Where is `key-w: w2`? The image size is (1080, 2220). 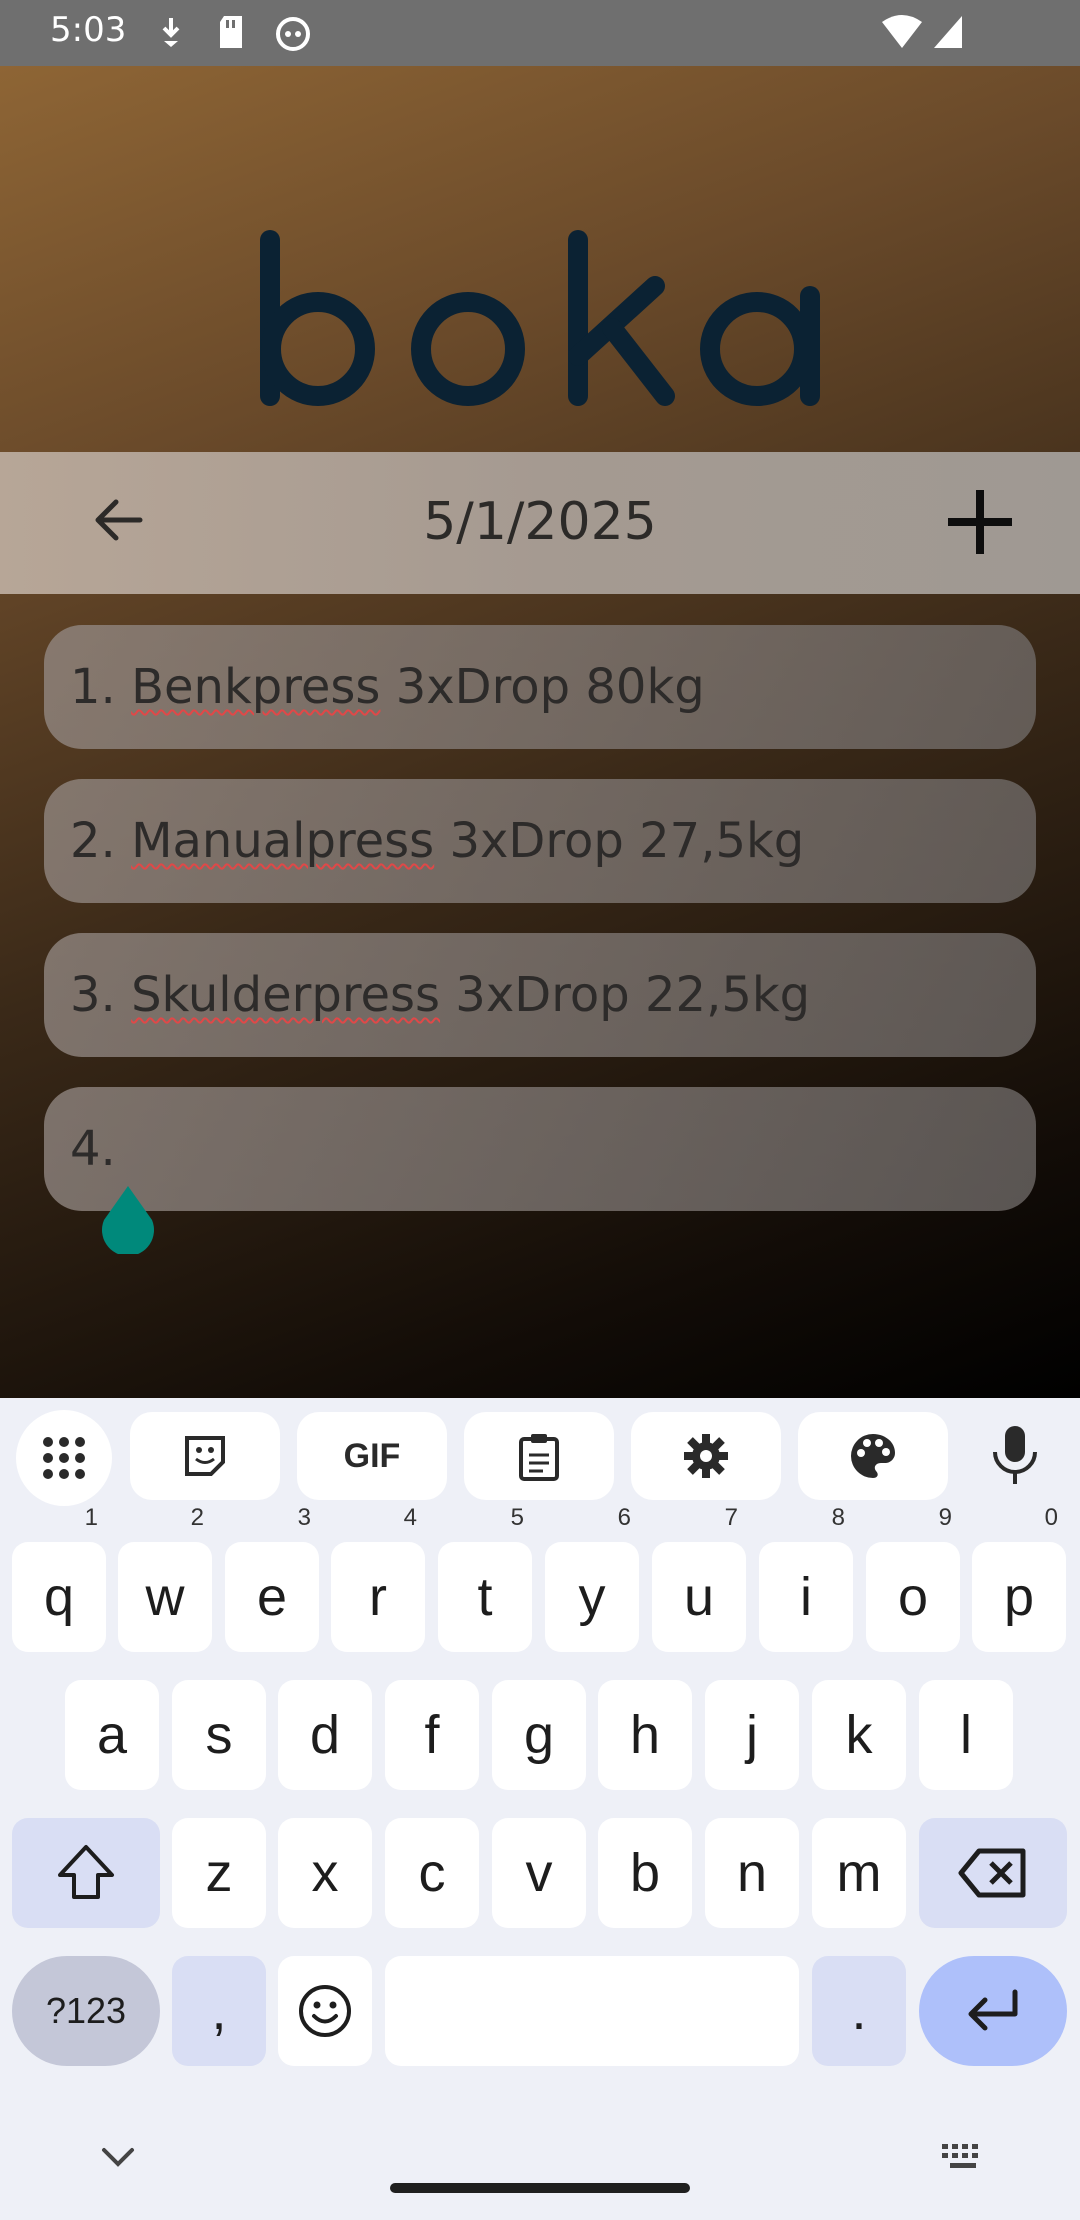 key-w: w2 is located at coordinates (165, 1579).